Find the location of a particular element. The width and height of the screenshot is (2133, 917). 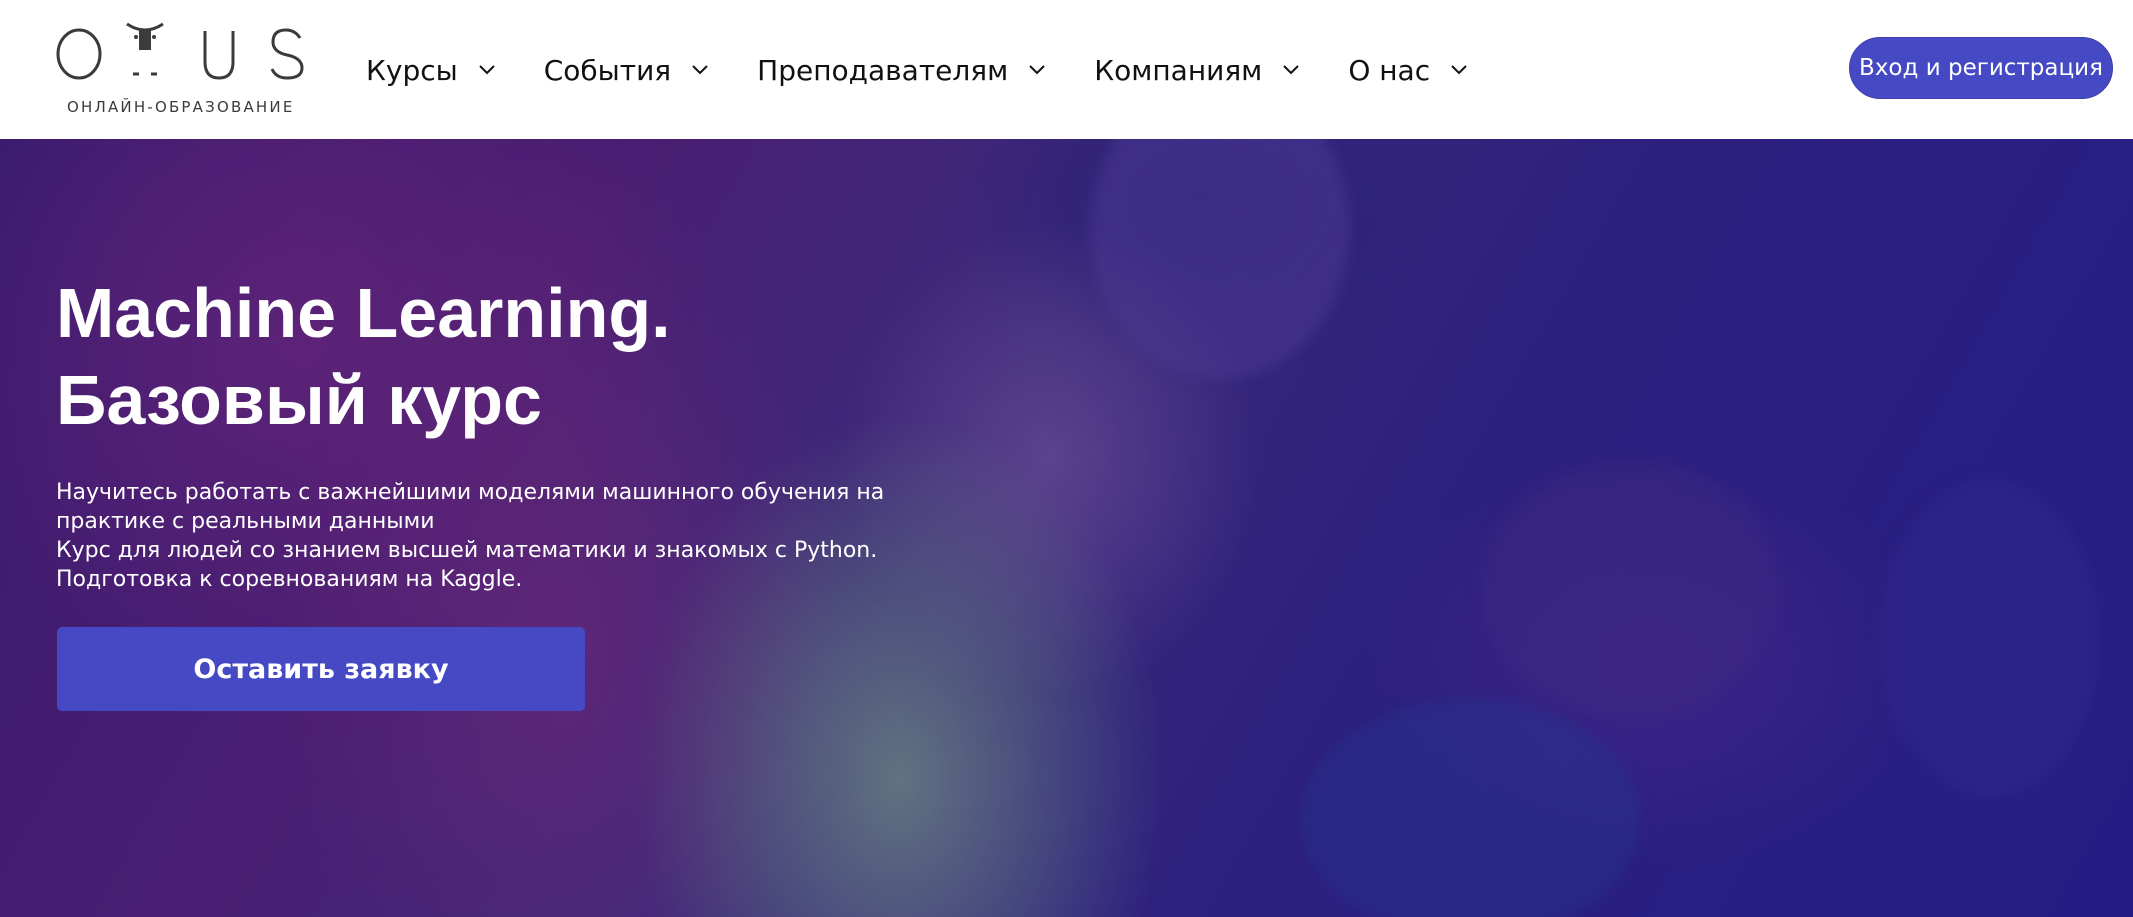

nav-item-label: О нас is located at coordinates (1389, 70).